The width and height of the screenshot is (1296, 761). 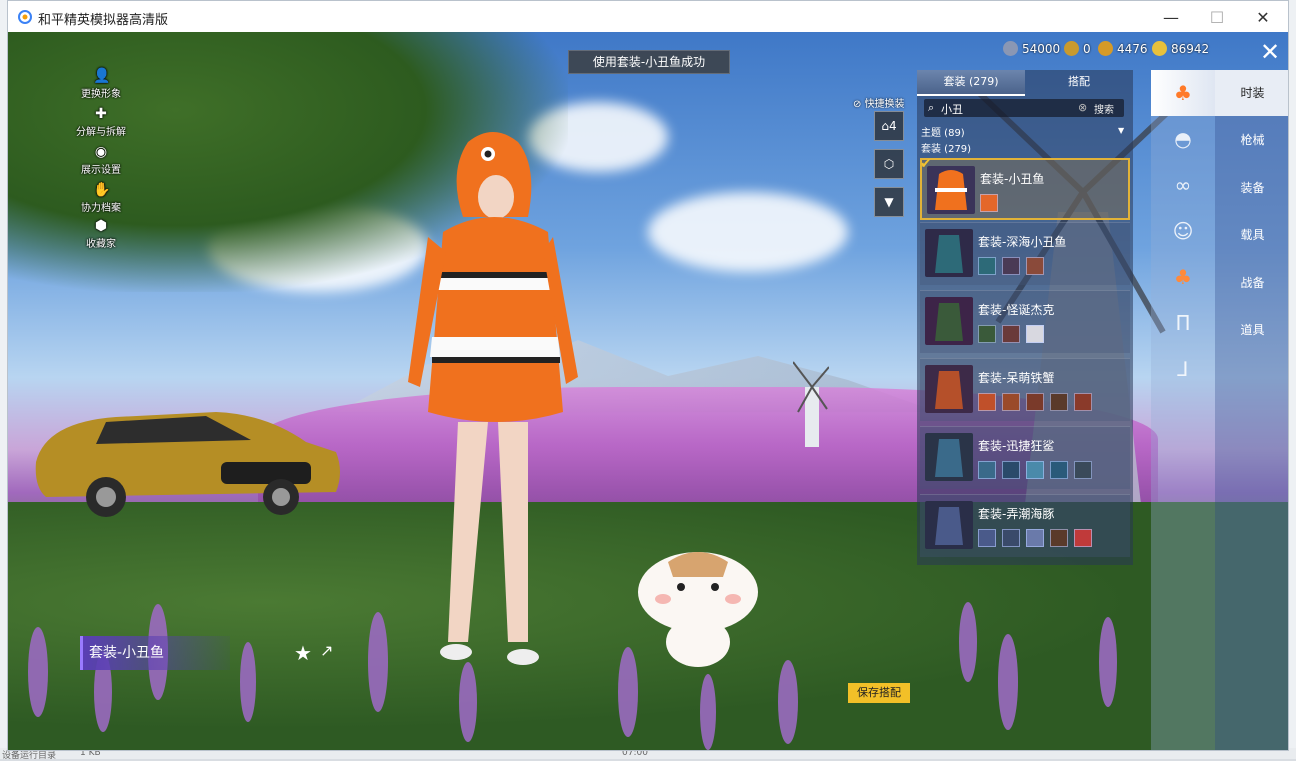 What do you see at coordinates (1251, 93) in the screenshot?
I see `category-fashion: 时装` at bounding box center [1251, 93].